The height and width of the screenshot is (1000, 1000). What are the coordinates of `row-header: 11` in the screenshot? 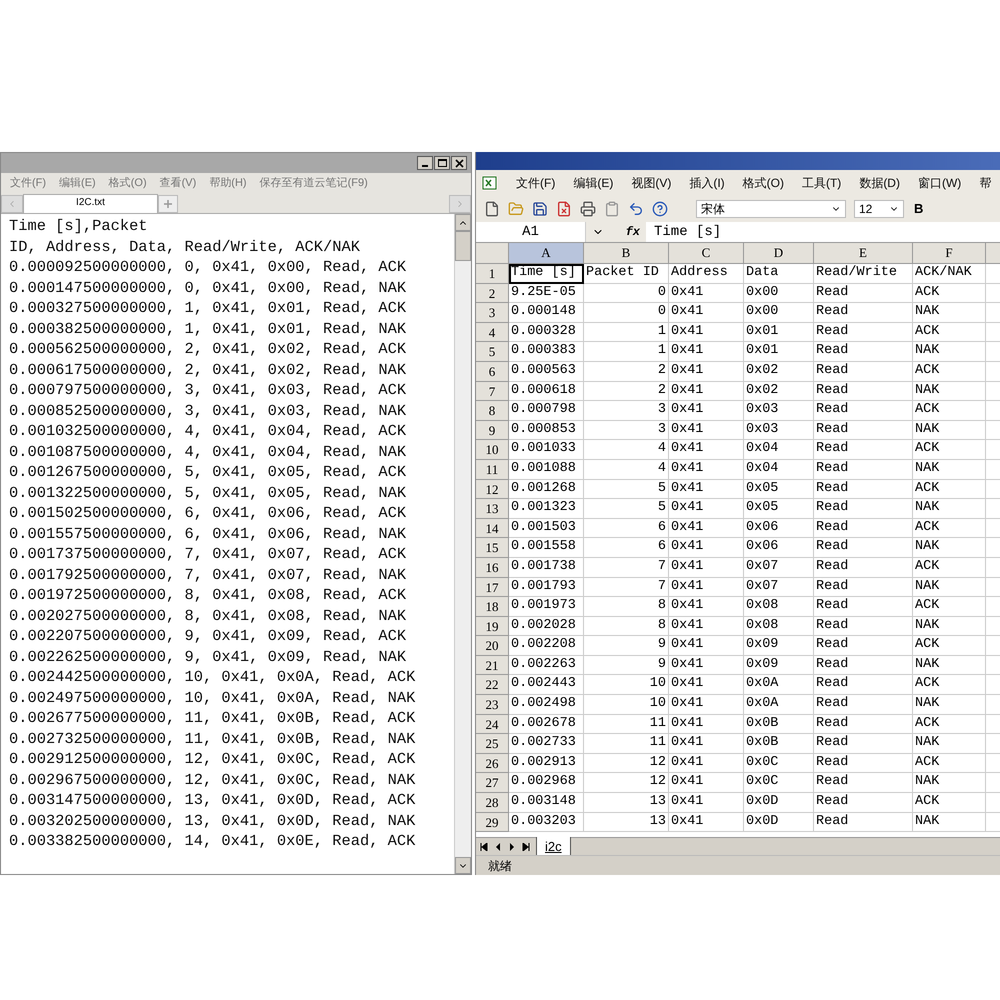 It's located at (492, 470).